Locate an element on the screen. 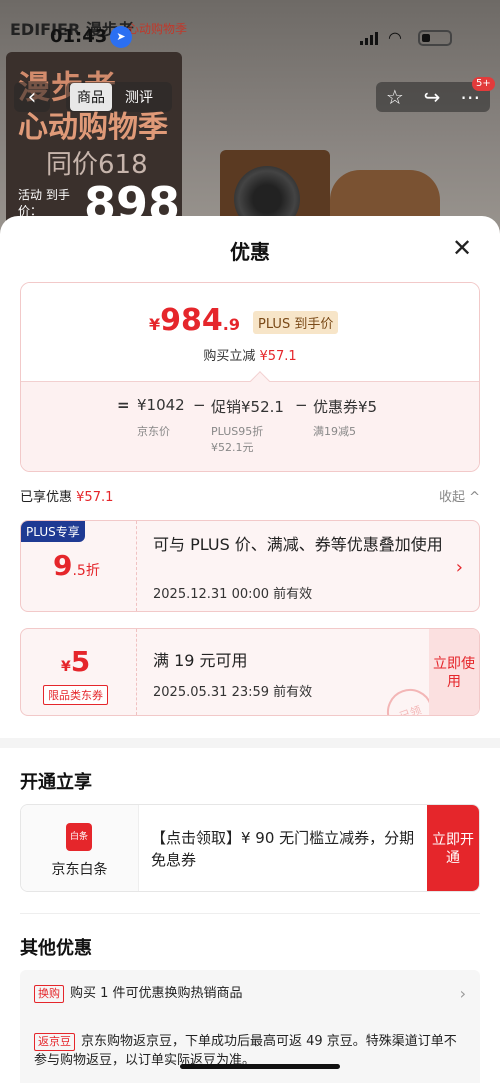 Image resolution: width=500 pixels, height=1083 pixels. product-tabs: 商品 测评 is located at coordinates (119, 97).